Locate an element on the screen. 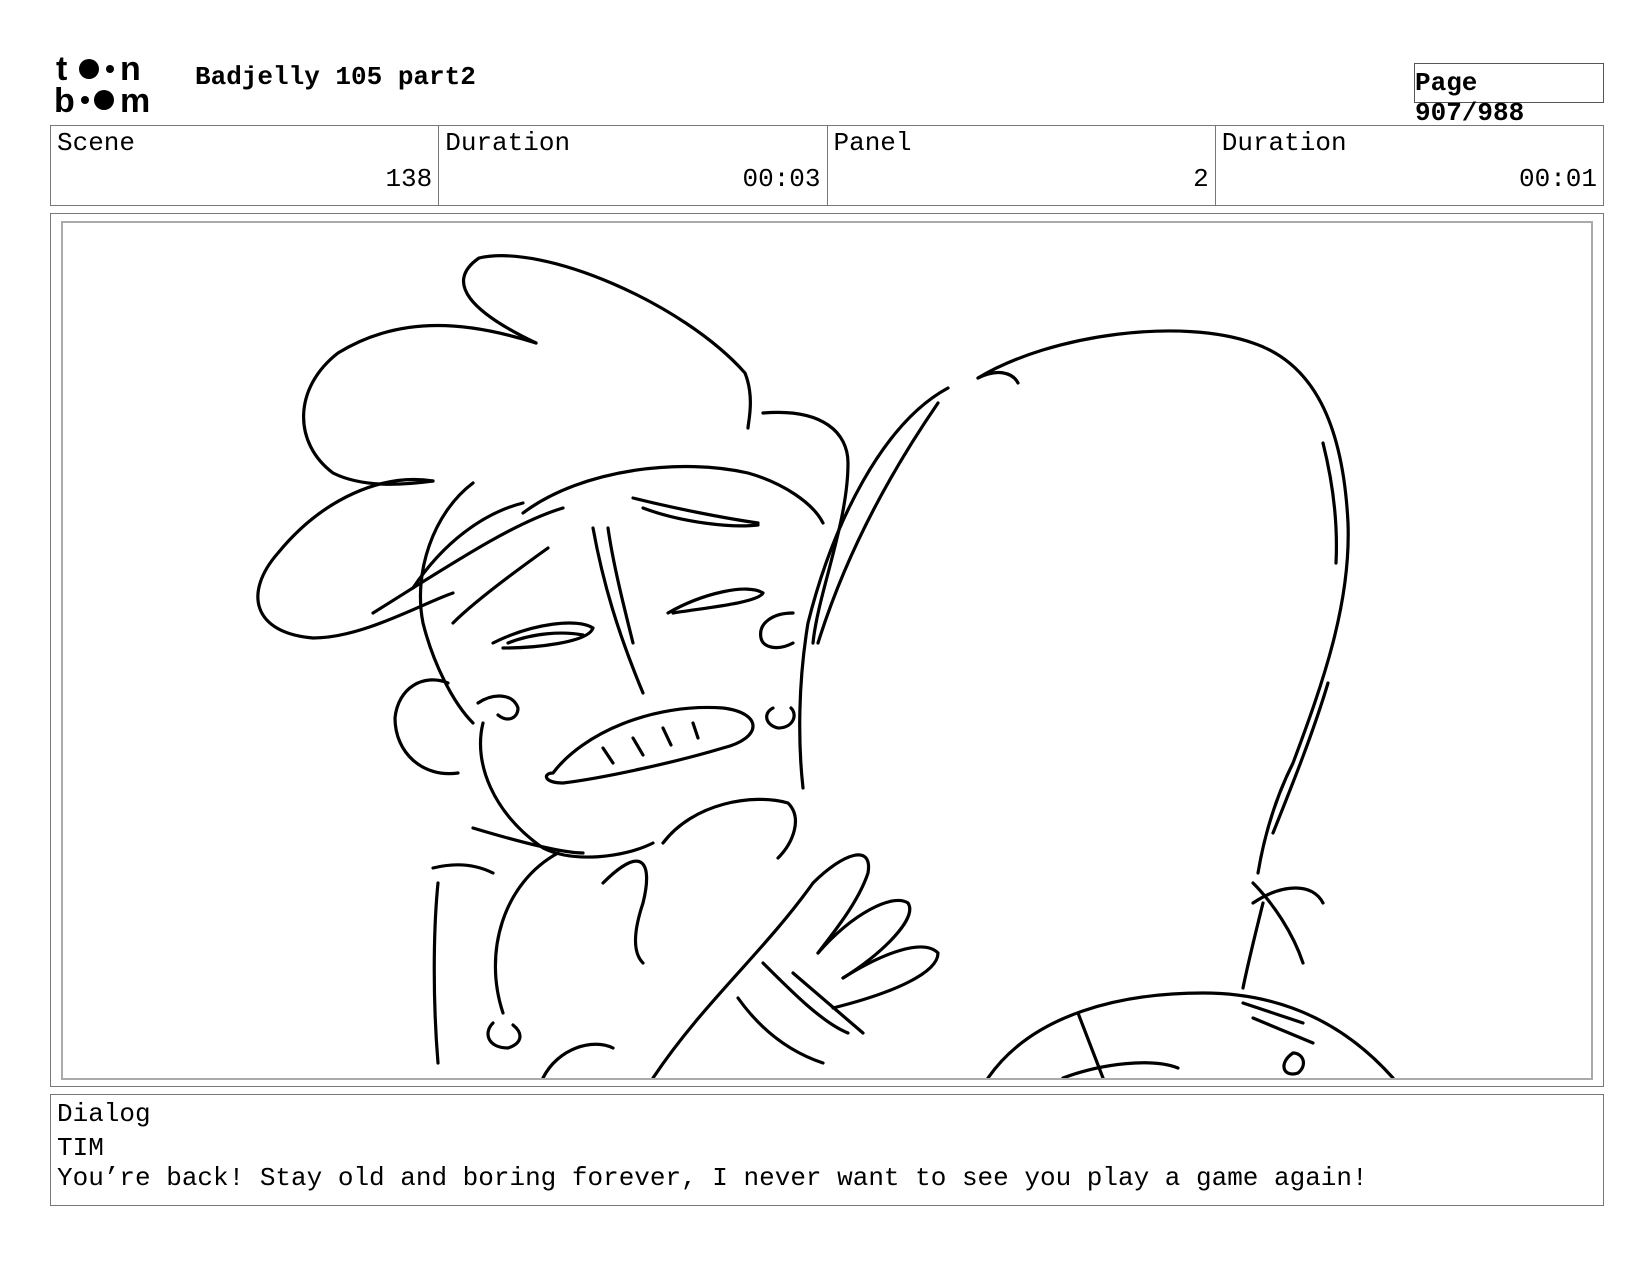 The image size is (1650, 1275). sketch-torso is located at coordinates (436, 973).